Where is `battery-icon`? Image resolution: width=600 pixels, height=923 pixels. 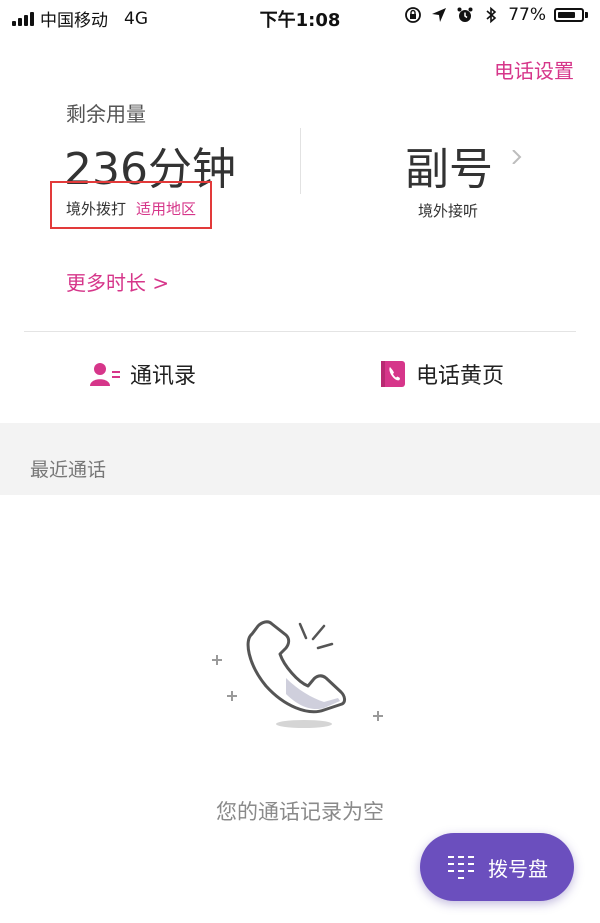
battery-icon is located at coordinates (571, 15).